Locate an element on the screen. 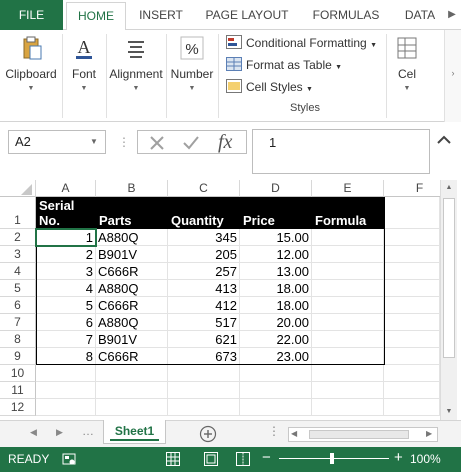 Image resolution: width=461 pixels, height=472 pixels. cell-f2 is located at coordinates (412, 237).